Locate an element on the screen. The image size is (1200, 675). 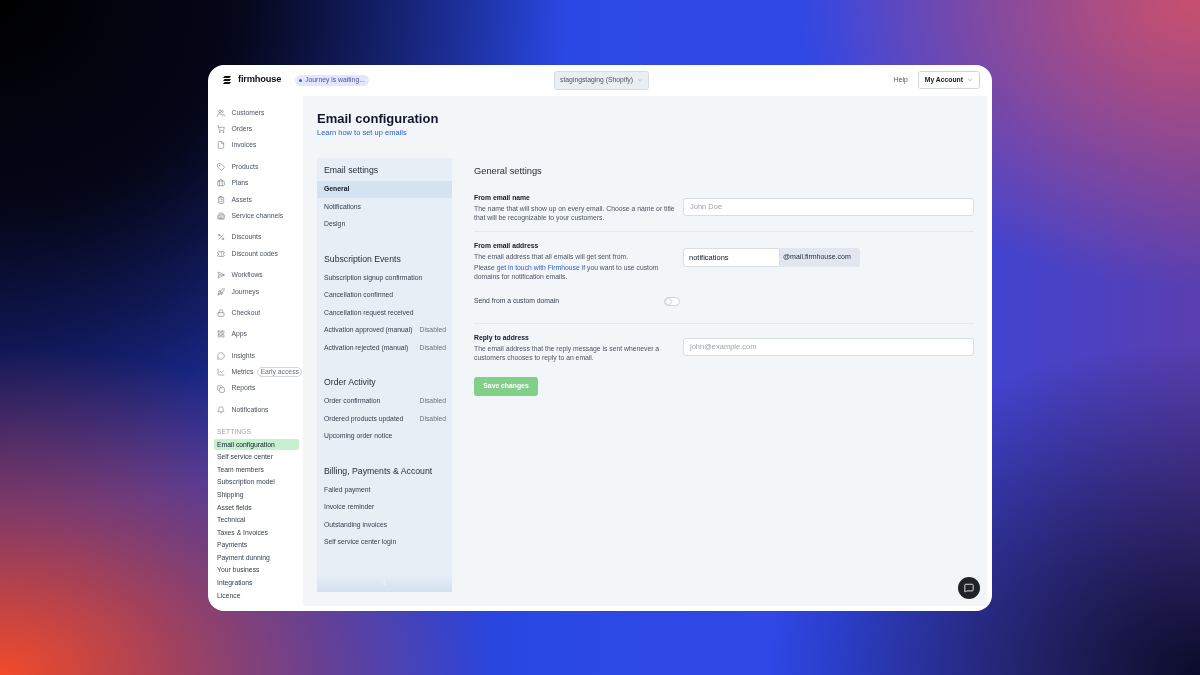
group-heading: Billing, Payments & Account is located at coordinates (378, 471).